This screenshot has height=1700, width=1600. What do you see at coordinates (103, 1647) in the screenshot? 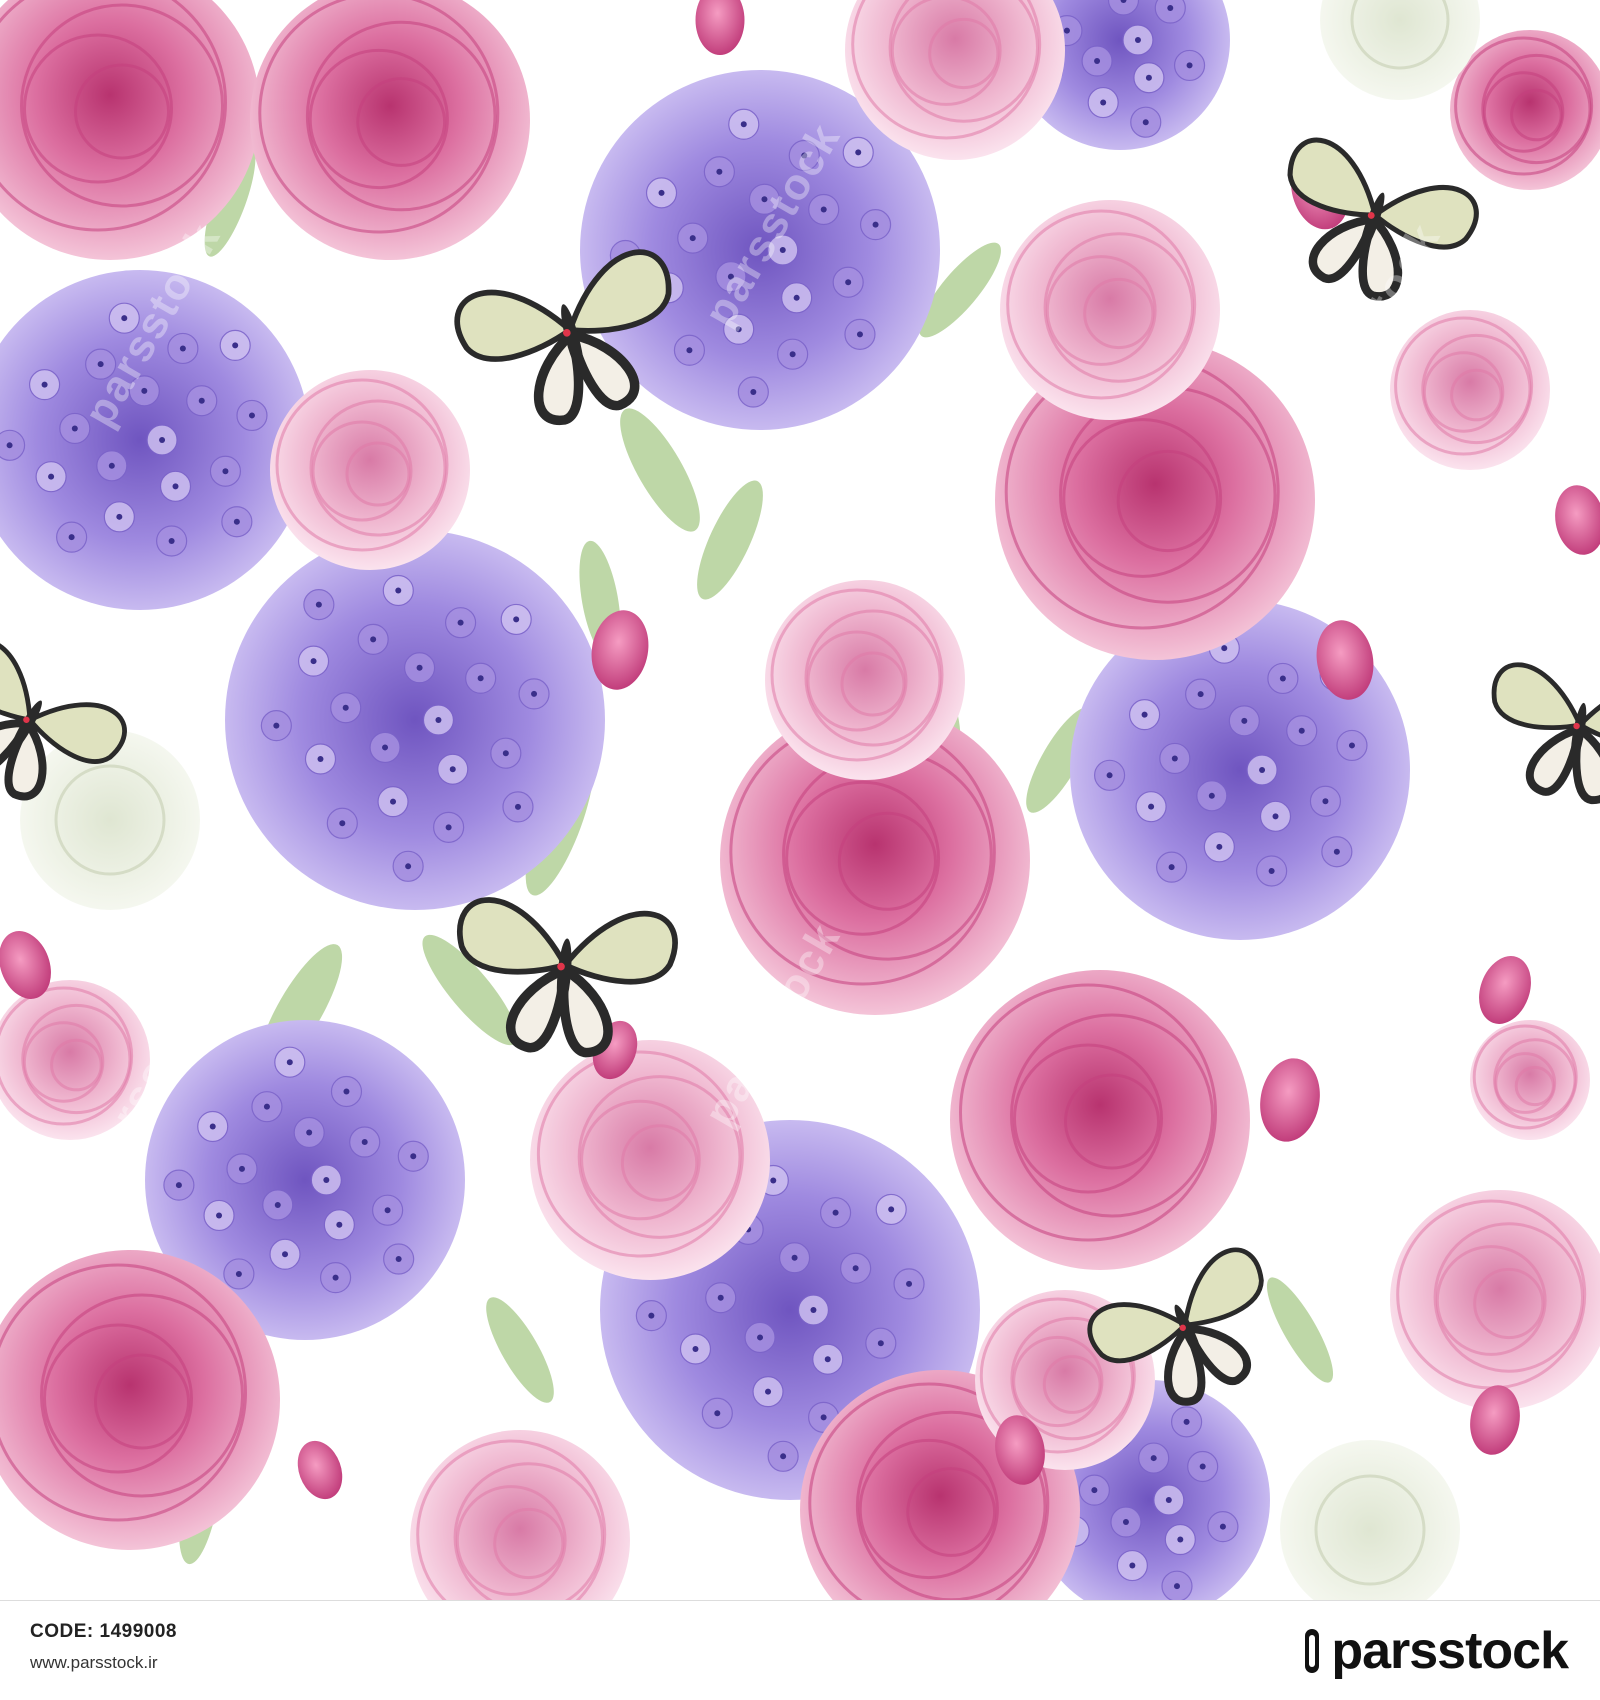
I see `footer-info: CODE: 1499008 www.parsstock.ir` at bounding box center [103, 1647].